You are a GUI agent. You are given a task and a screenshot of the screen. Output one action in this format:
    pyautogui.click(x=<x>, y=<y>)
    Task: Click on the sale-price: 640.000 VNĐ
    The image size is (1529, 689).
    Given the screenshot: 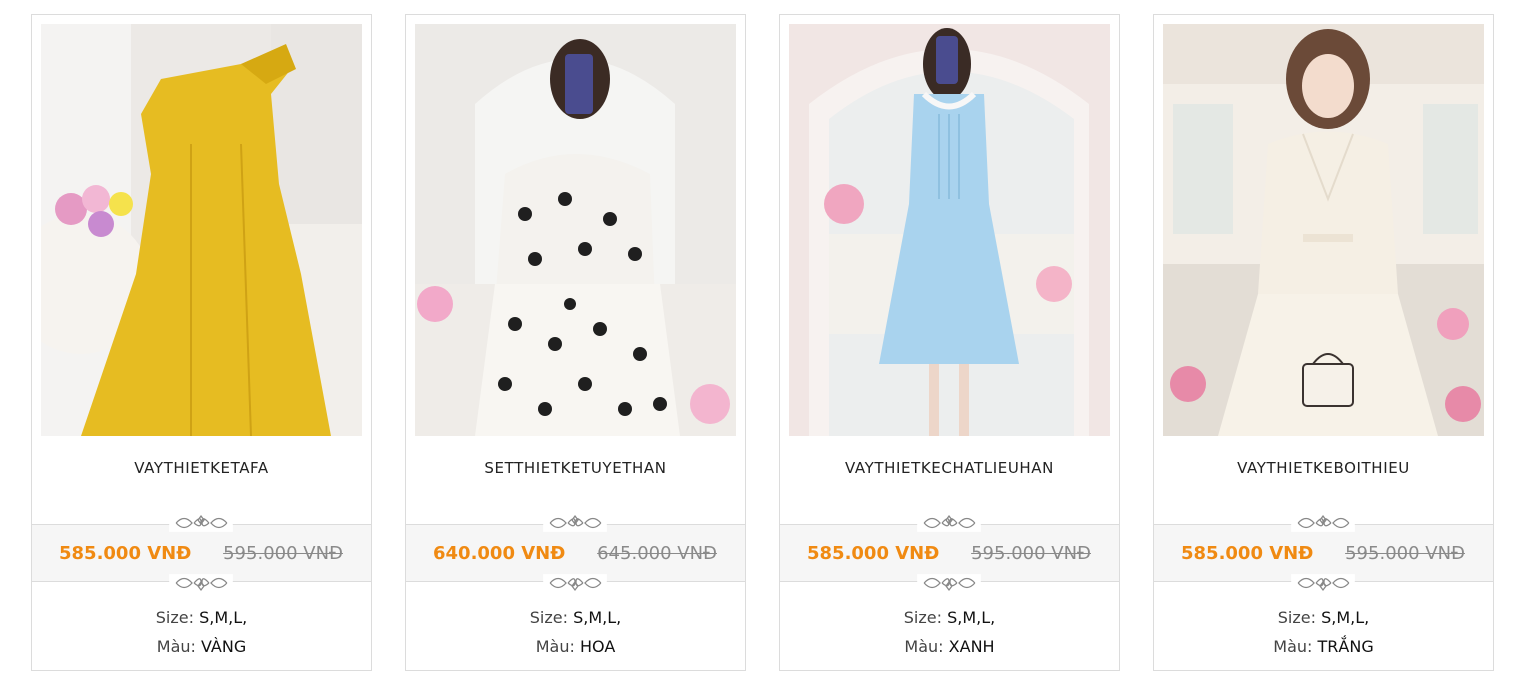 What is the action you would take?
    pyautogui.click(x=499, y=553)
    